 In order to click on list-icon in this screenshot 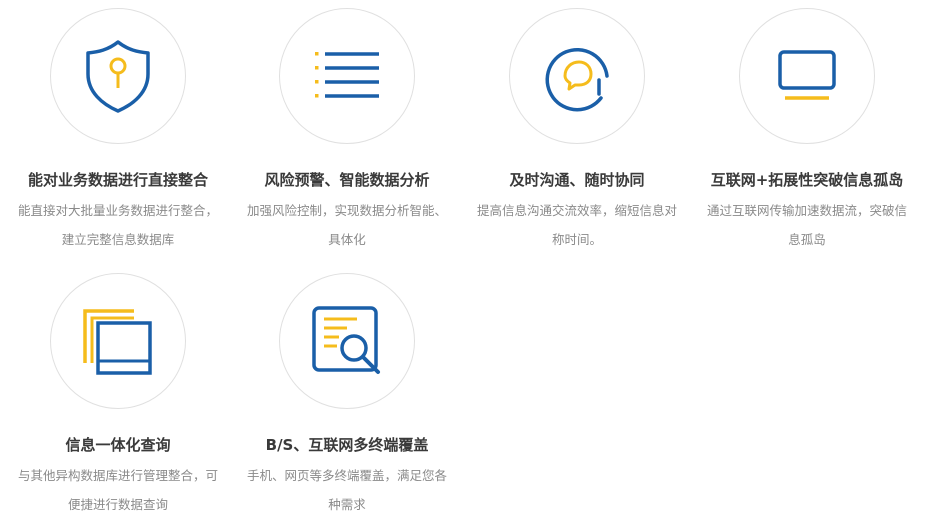, I will do `click(347, 75)`.